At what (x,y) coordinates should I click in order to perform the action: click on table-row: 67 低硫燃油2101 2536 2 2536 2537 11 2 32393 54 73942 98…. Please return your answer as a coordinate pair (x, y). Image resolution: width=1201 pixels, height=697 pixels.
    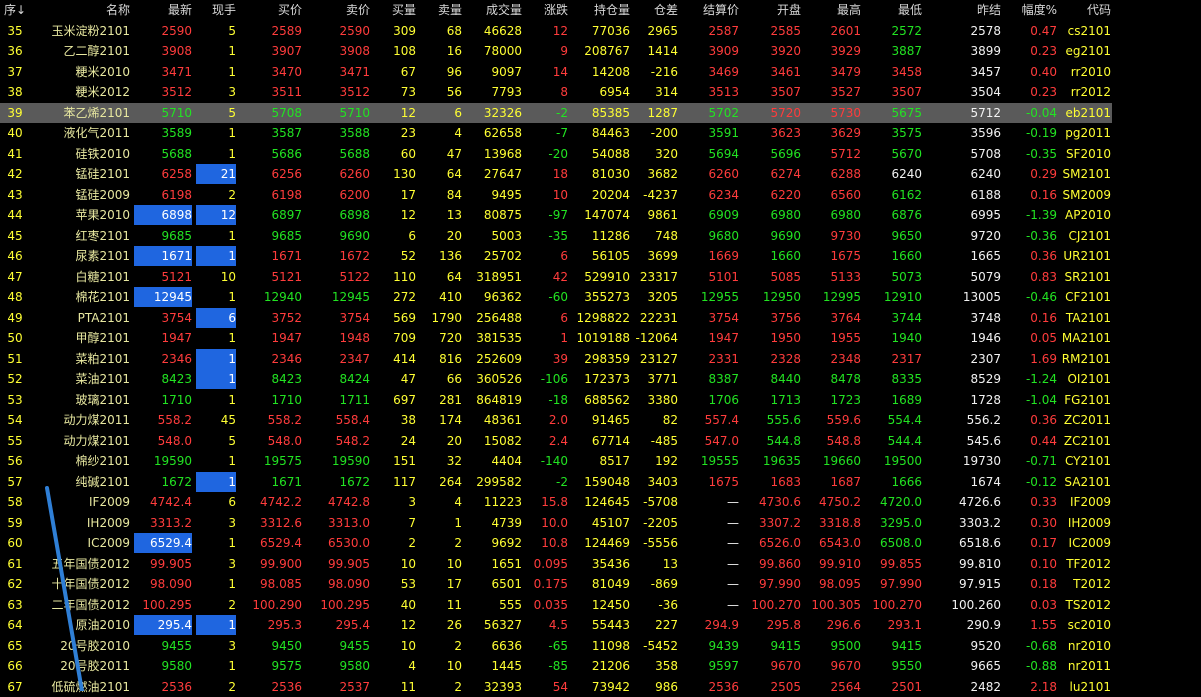
    Looking at the image, I should click on (556, 687).